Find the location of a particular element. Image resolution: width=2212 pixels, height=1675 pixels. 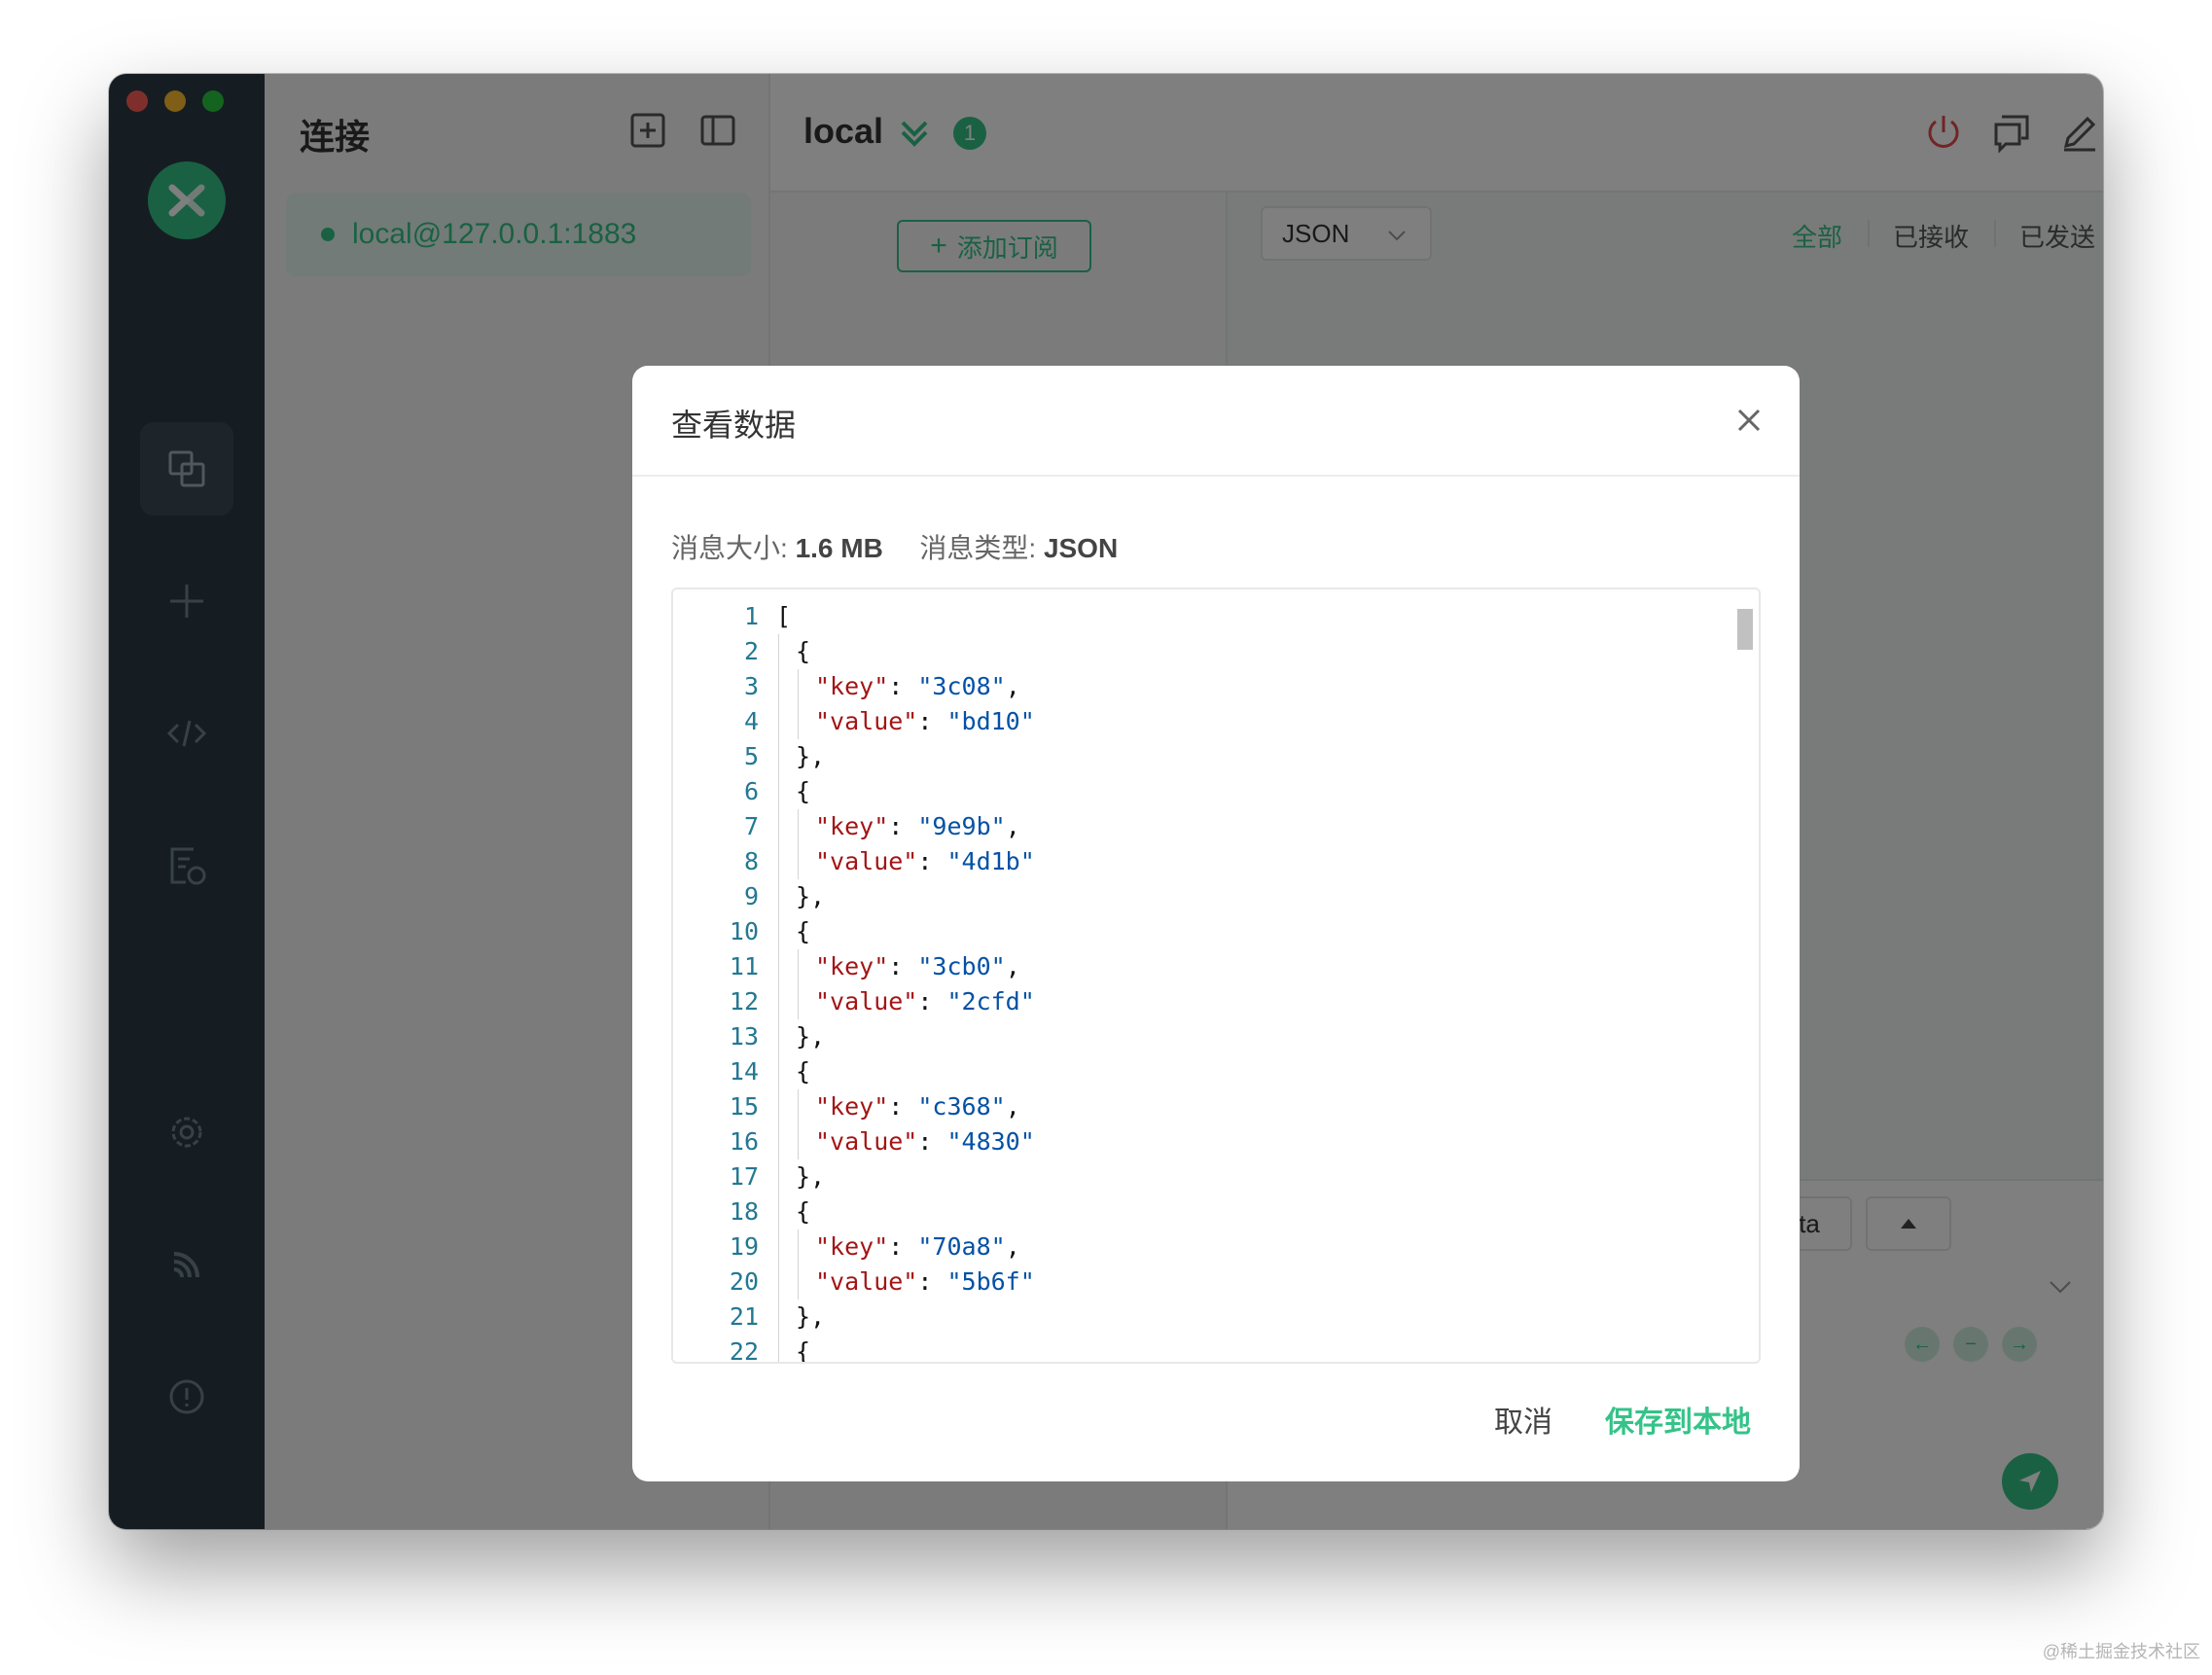

code-text: "key": "9e9b", is located at coordinates (917, 826).